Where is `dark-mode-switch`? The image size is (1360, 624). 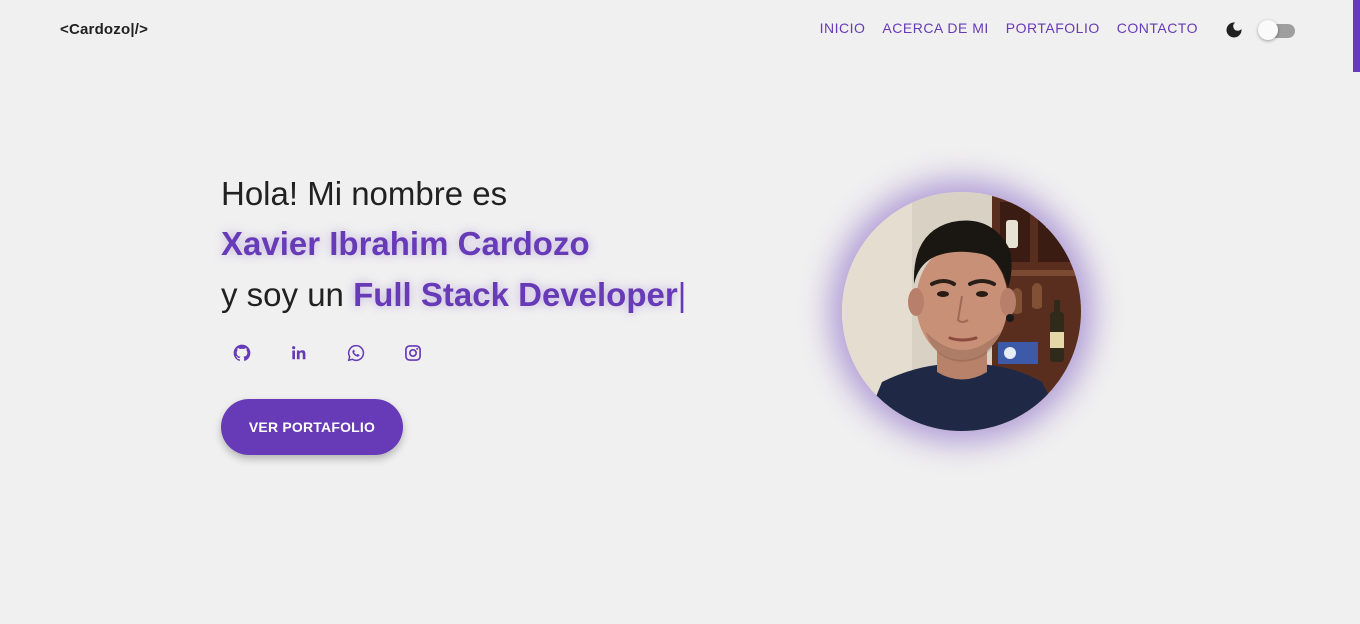 dark-mode-switch is located at coordinates (1276, 30).